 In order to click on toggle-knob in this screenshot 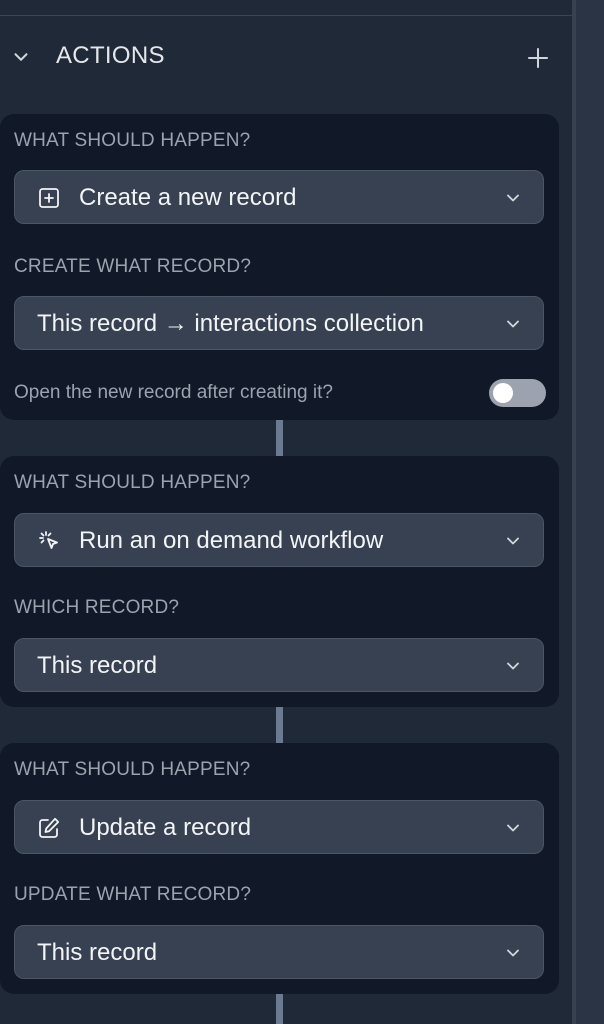, I will do `click(503, 393)`.